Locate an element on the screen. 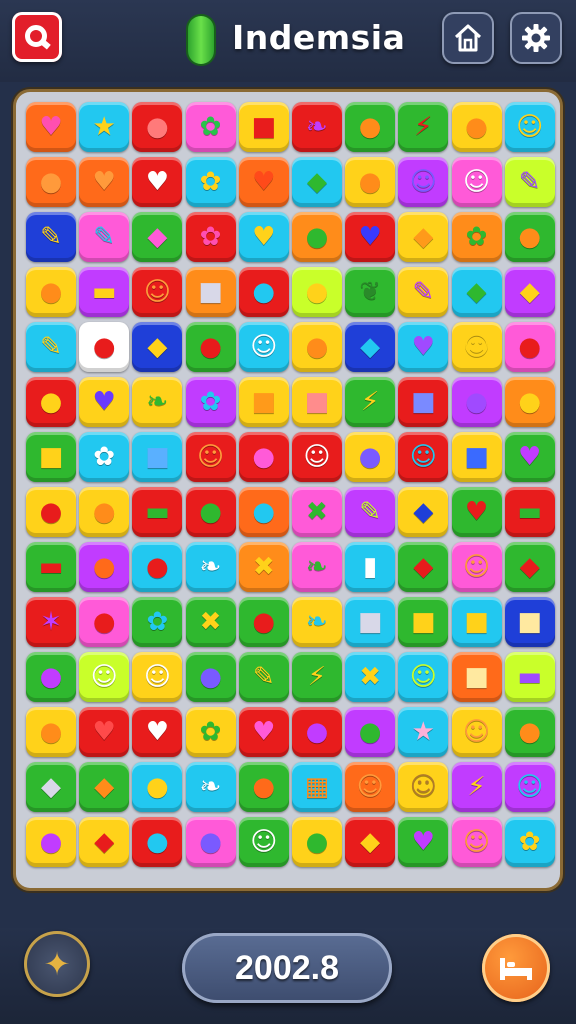  game-tile: ❦ is located at coordinates (370, 292).